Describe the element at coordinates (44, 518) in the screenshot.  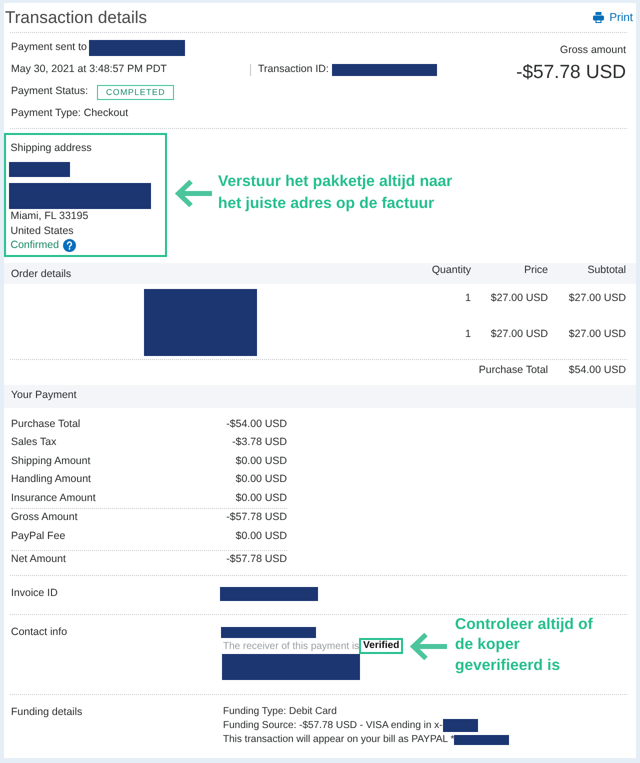
I see `payment-label: Gross Amount` at that location.